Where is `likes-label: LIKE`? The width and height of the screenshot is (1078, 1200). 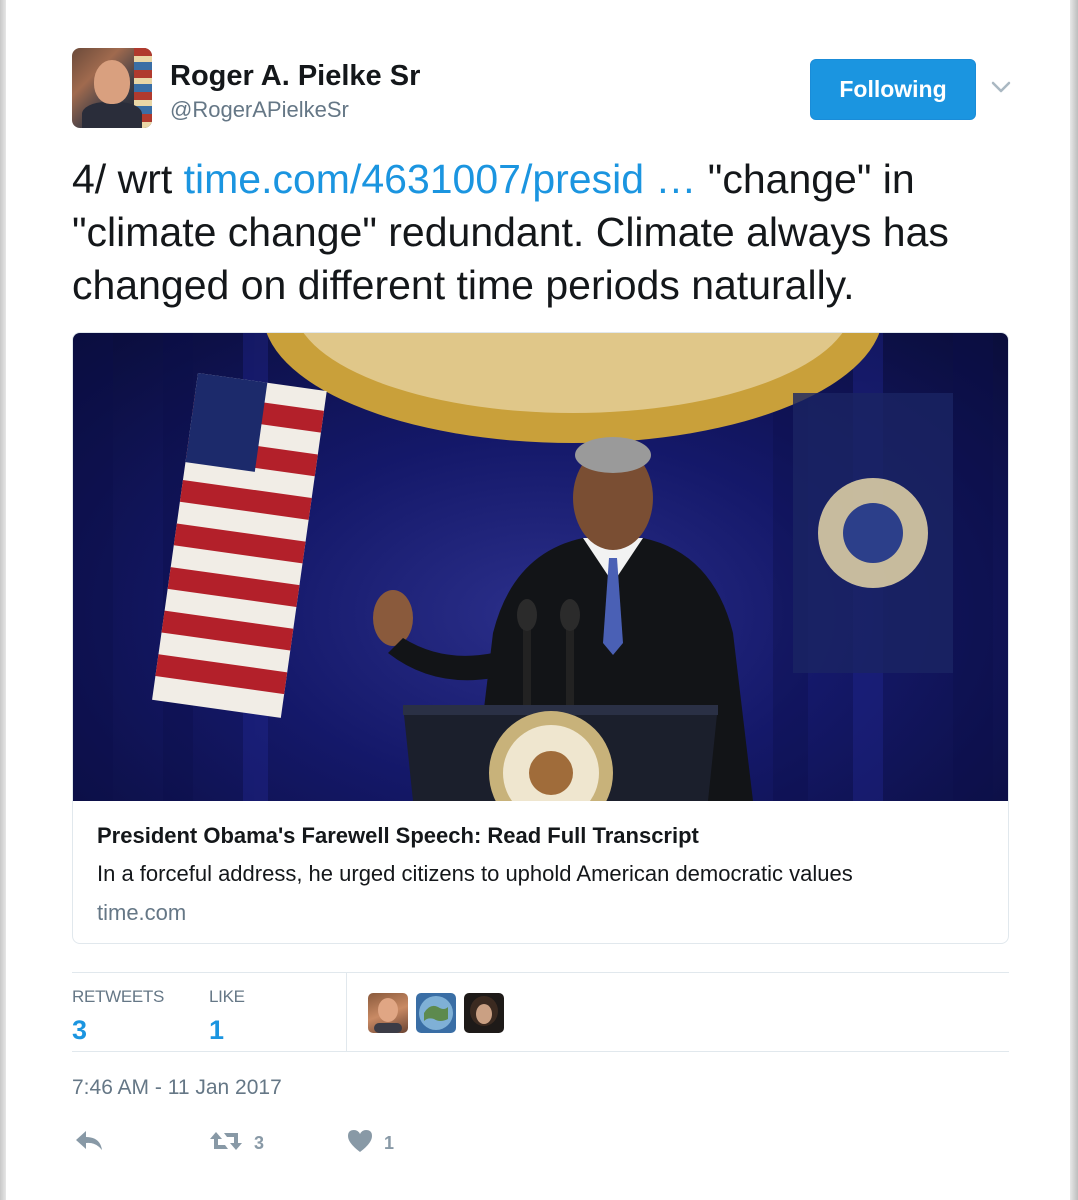
likes-label: LIKE is located at coordinates (227, 996).